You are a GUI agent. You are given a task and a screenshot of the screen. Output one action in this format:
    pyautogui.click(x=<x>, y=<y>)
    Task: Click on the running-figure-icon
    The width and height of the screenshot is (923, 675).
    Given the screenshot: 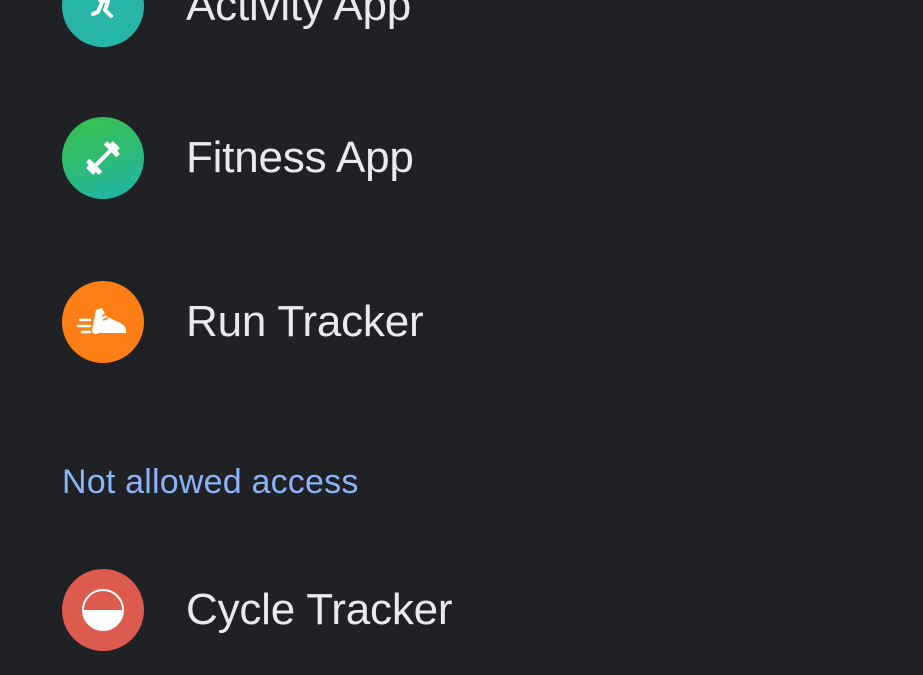 What is the action you would take?
    pyautogui.click(x=102, y=9)
    